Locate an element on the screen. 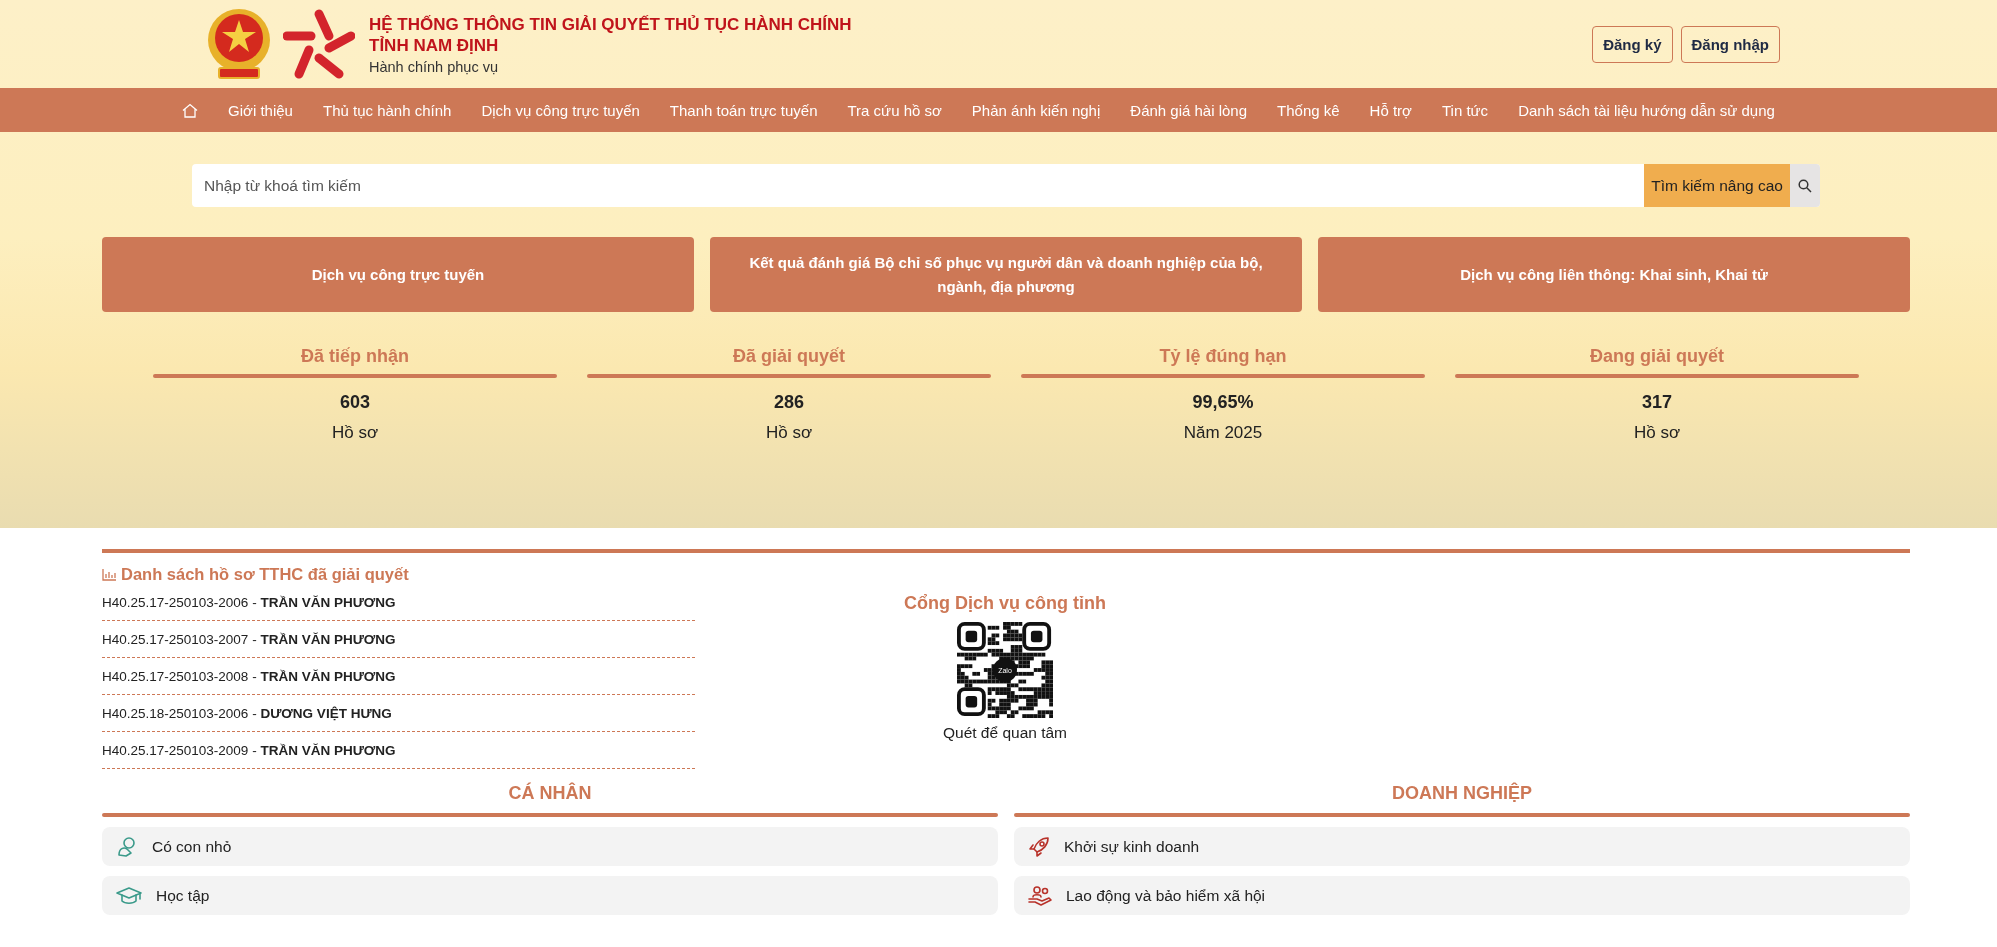 This screenshot has width=1997, height=947. advanced-search-button: Tìm kiếm nâng cao is located at coordinates (1717, 185).